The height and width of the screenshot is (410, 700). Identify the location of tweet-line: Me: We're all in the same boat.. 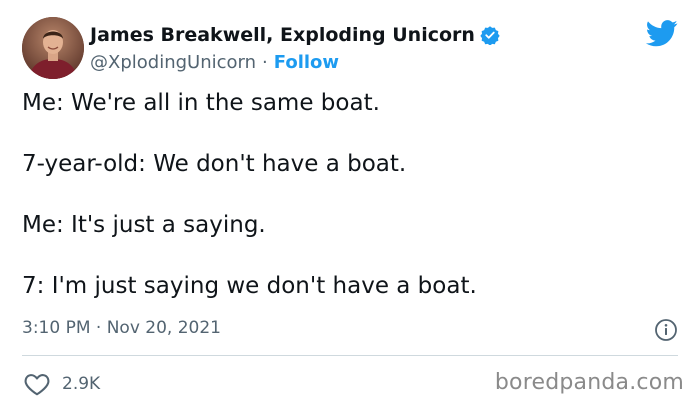
(201, 103).